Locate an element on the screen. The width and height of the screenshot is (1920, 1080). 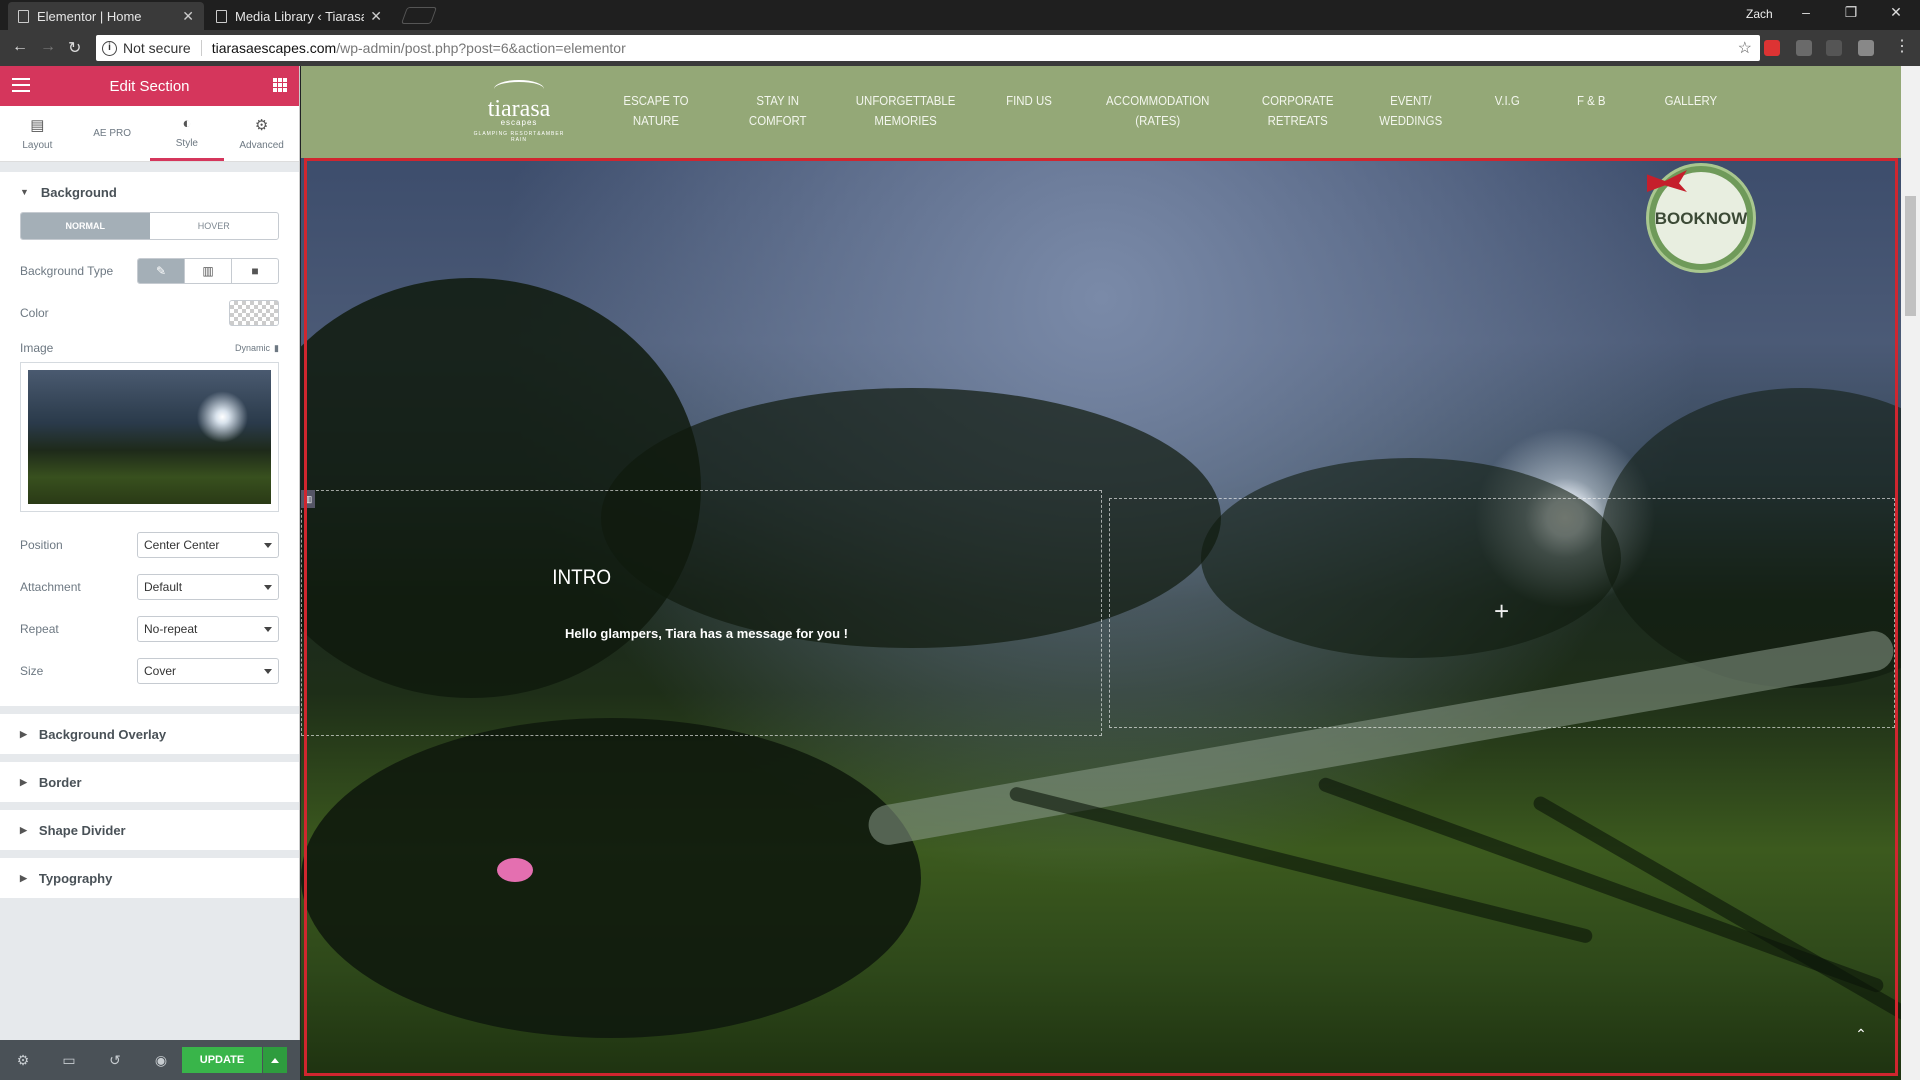
menu-vig: V.I.G is located at coordinates (1507, 101).